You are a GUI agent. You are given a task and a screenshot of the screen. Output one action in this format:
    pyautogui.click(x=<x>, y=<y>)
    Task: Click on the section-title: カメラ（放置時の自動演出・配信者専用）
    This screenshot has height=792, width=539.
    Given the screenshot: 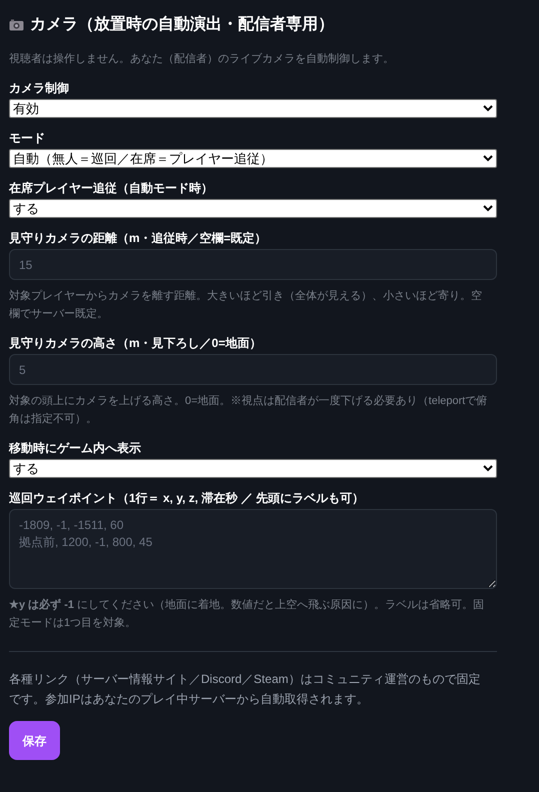 What is the action you would take?
    pyautogui.click(x=182, y=24)
    